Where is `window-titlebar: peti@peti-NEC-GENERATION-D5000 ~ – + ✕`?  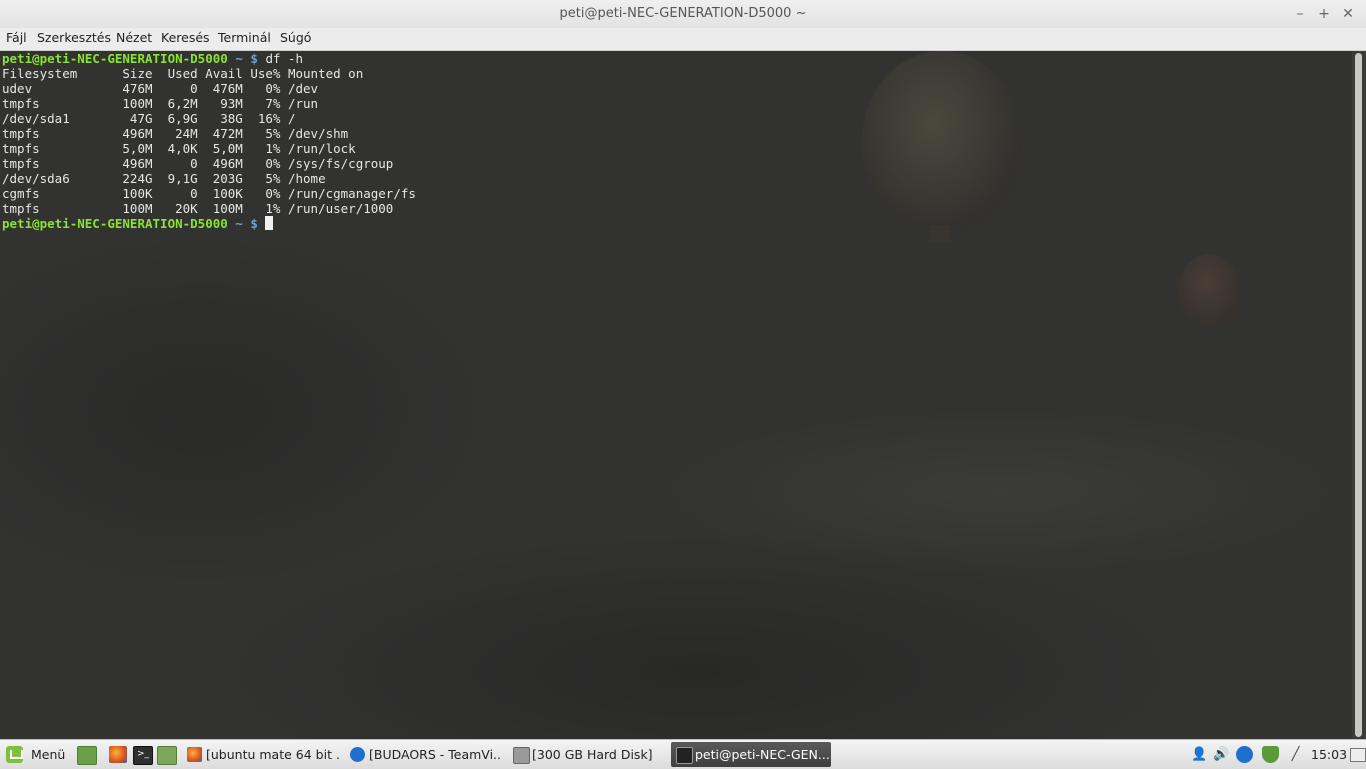 window-titlebar: peti@peti-NEC-GENERATION-D5000 ~ – + ✕ is located at coordinates (683, 14).